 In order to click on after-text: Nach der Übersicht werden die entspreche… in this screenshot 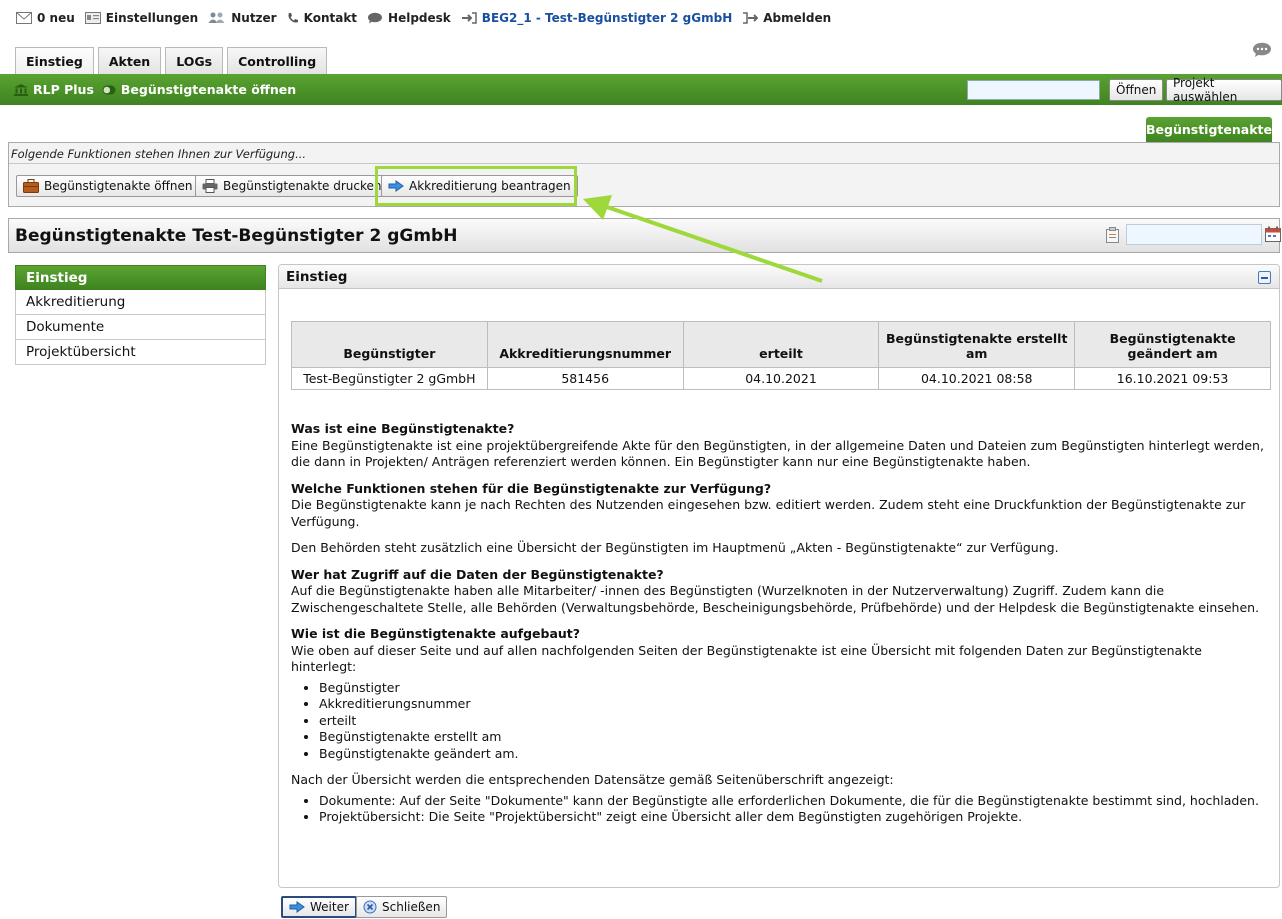, I will do `click(592, 779)`.